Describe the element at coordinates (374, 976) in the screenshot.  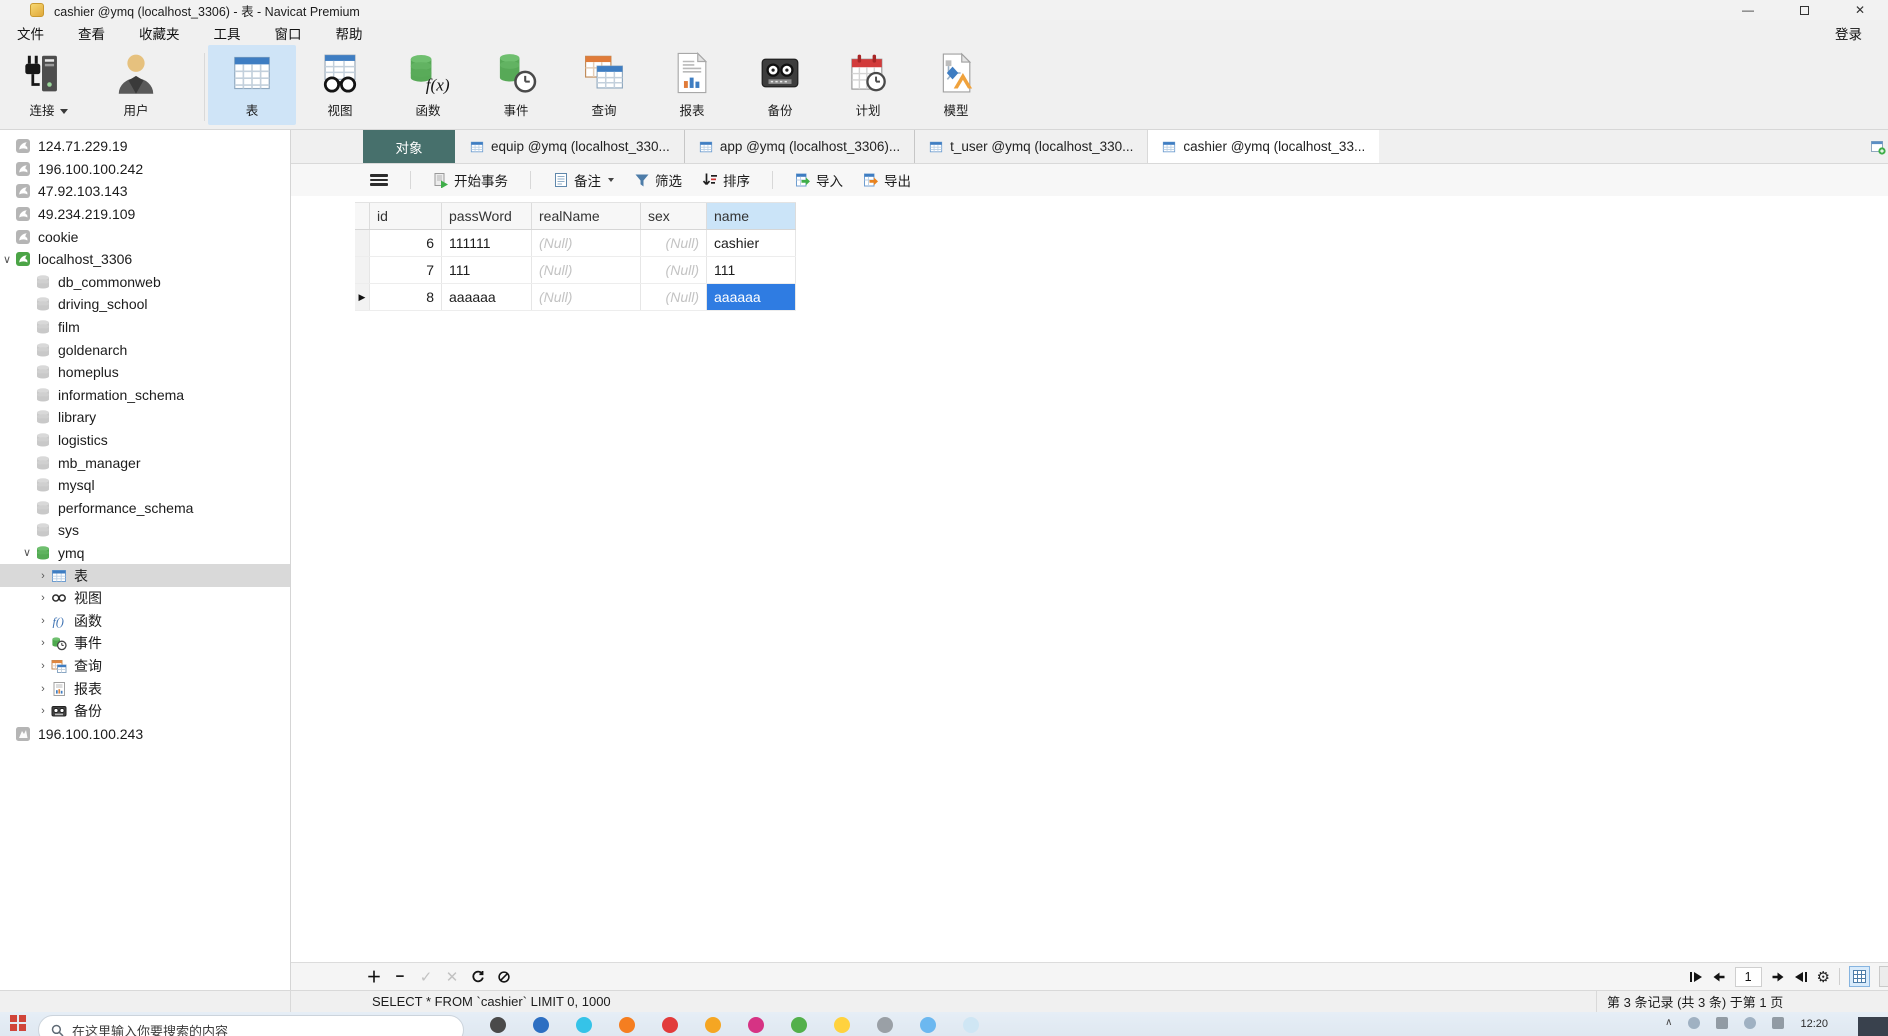
I see `add-record-button: ＋` at that location.